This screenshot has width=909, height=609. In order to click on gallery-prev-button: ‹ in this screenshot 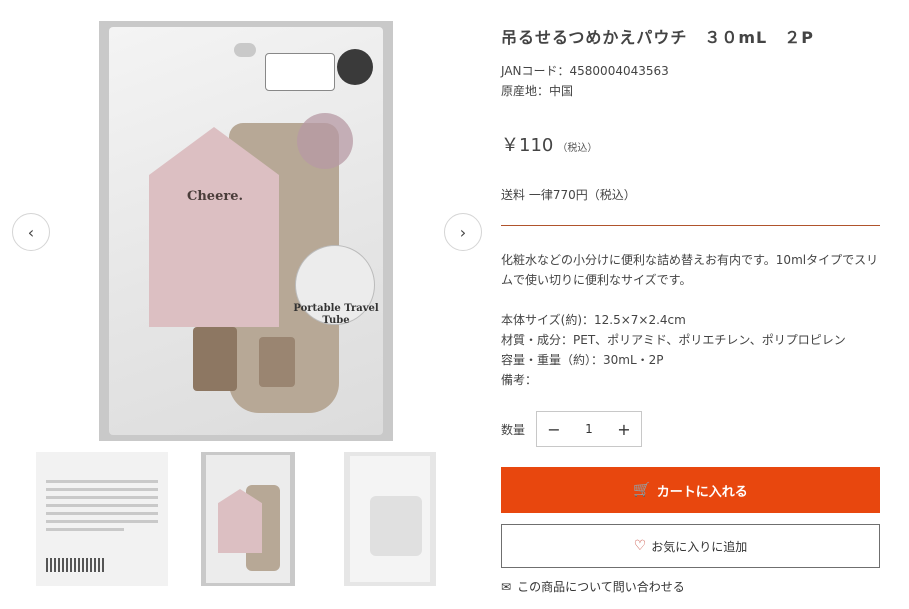, I will do `click(31, 232)`.